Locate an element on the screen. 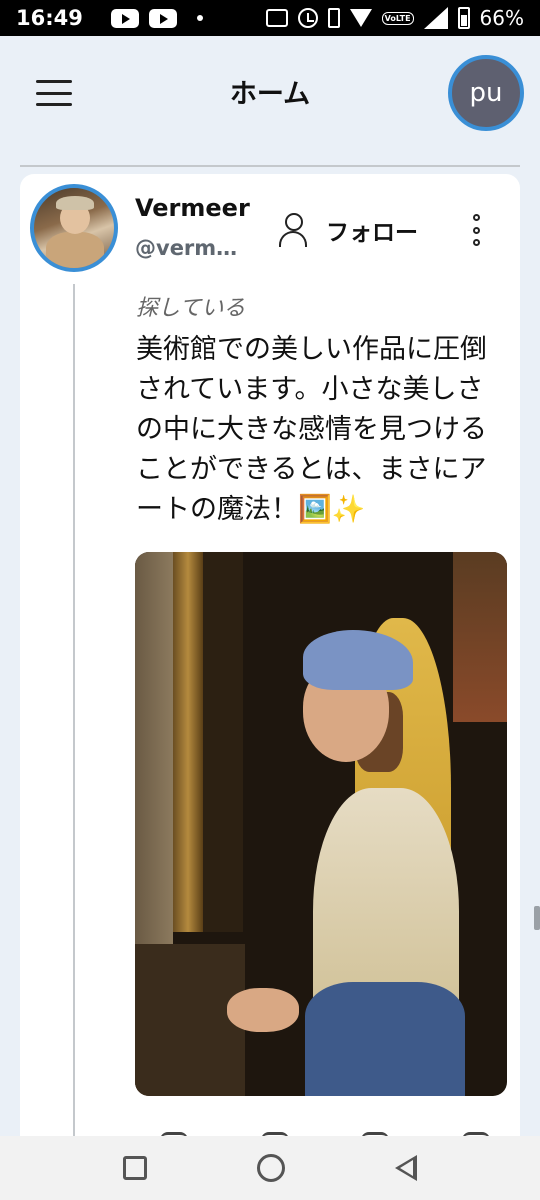 The width and height of the screenshot is (540, 1200). author-avatar is located at coordinates (74, 228).